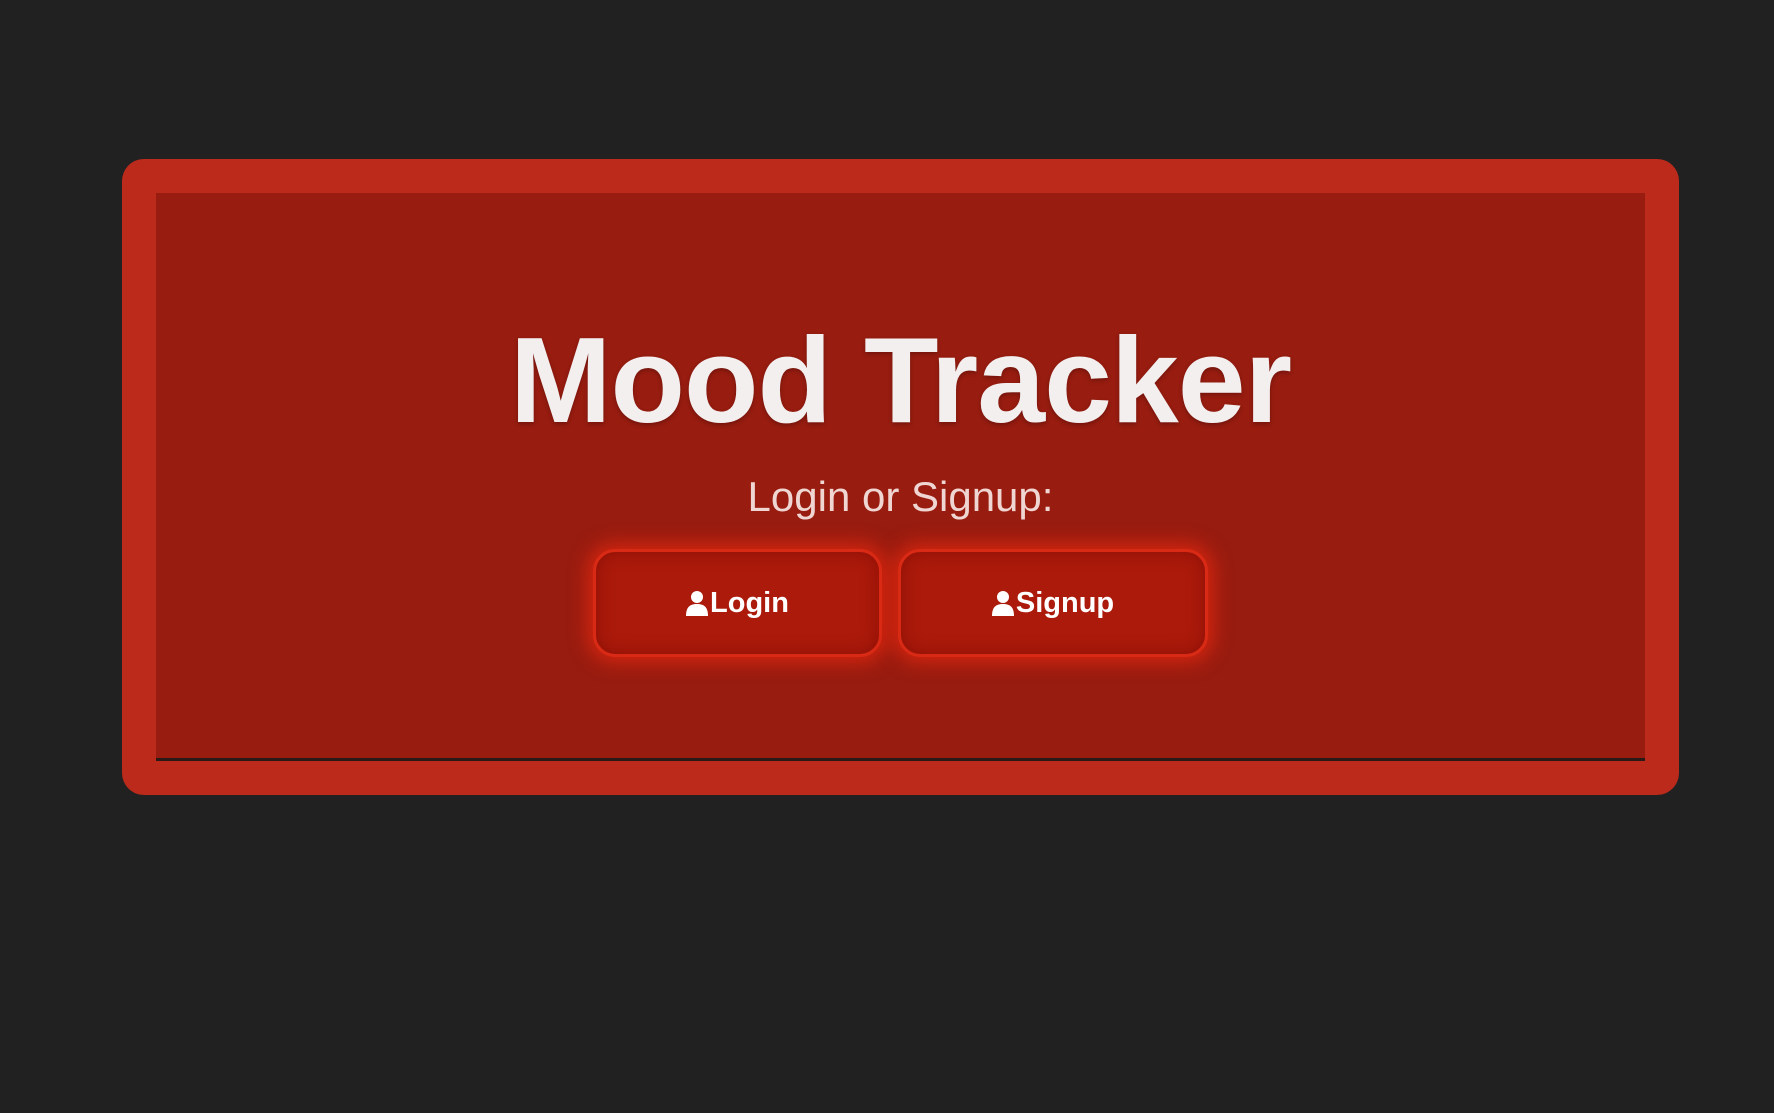 The image size is (1774, 1113). What do you see at coordinates (1065, 602) in the screenshot?
I see `signup-button-label: Signup` at bounding box center [1065, 602].